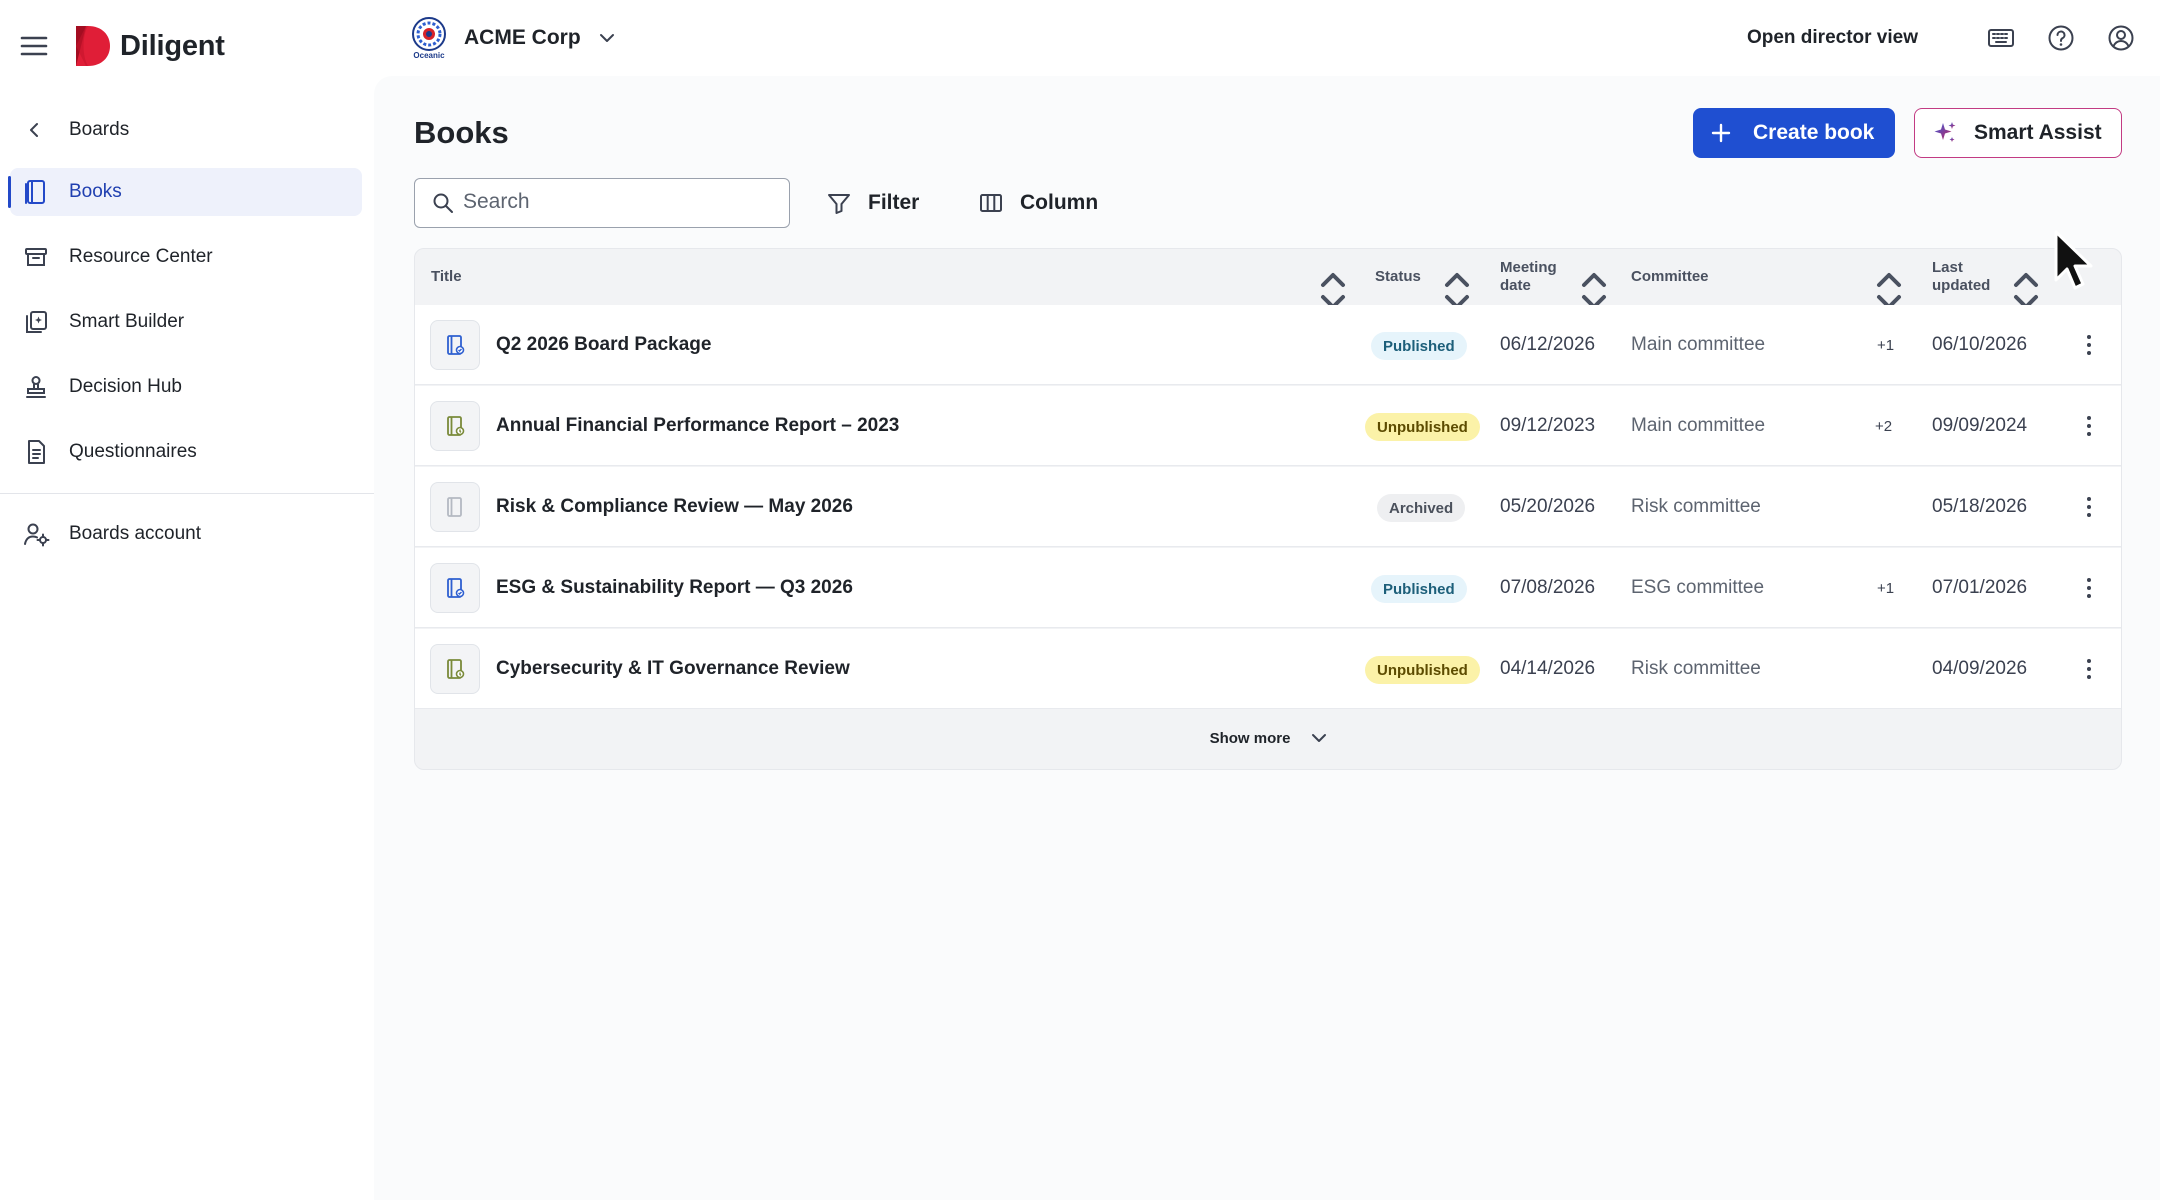 This screenshot has width=2160, height=1200. What do you see at coordinates (1515, 285) in the screenshot?
I see `column-header-label: date` at bounding box center [1515, 285].